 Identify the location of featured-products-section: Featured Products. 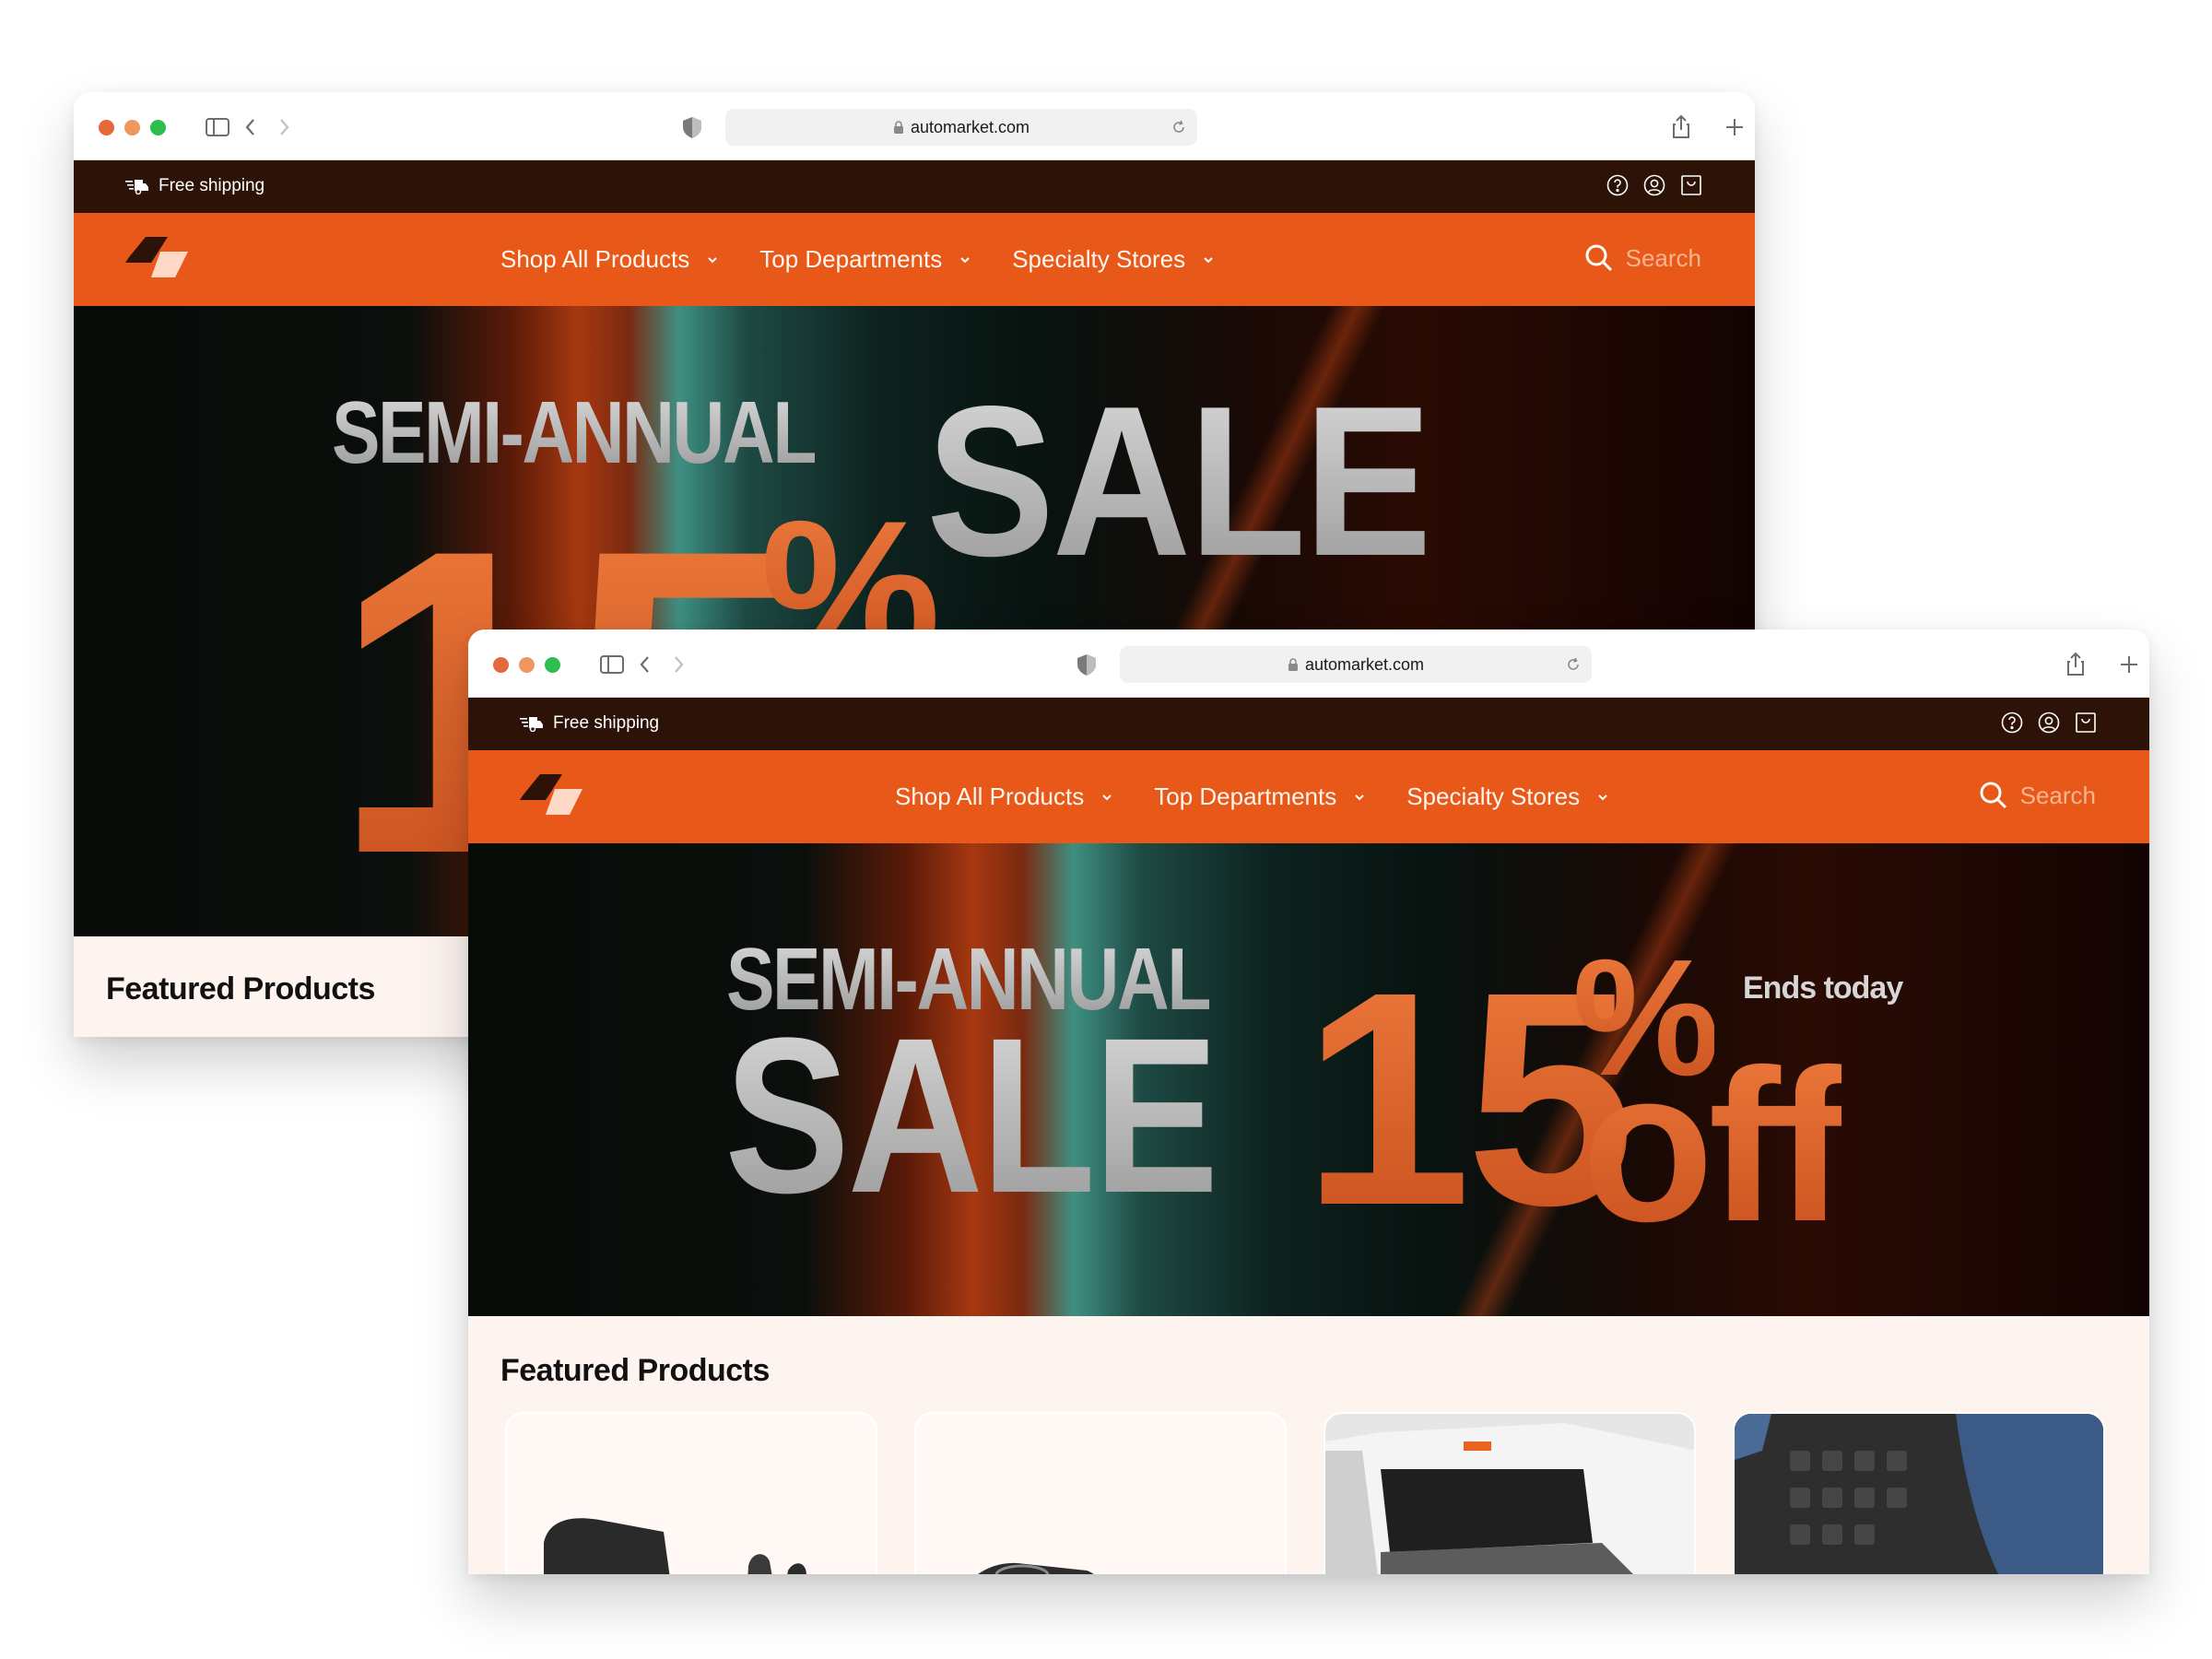
(1308, 1445).